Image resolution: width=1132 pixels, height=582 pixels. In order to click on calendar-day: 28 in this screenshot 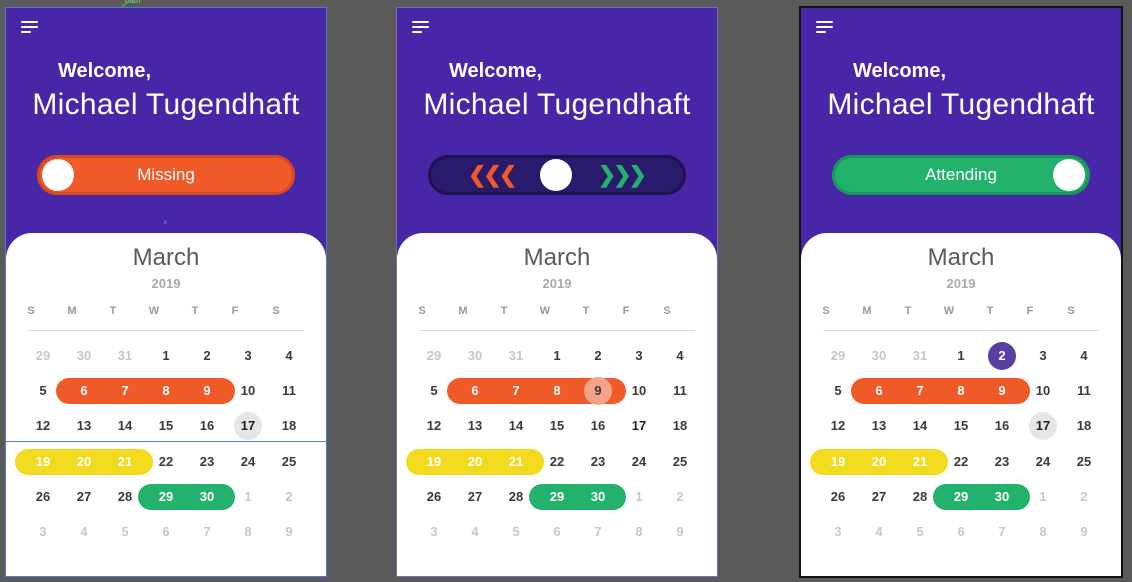, I will do `click(516, 497)`.